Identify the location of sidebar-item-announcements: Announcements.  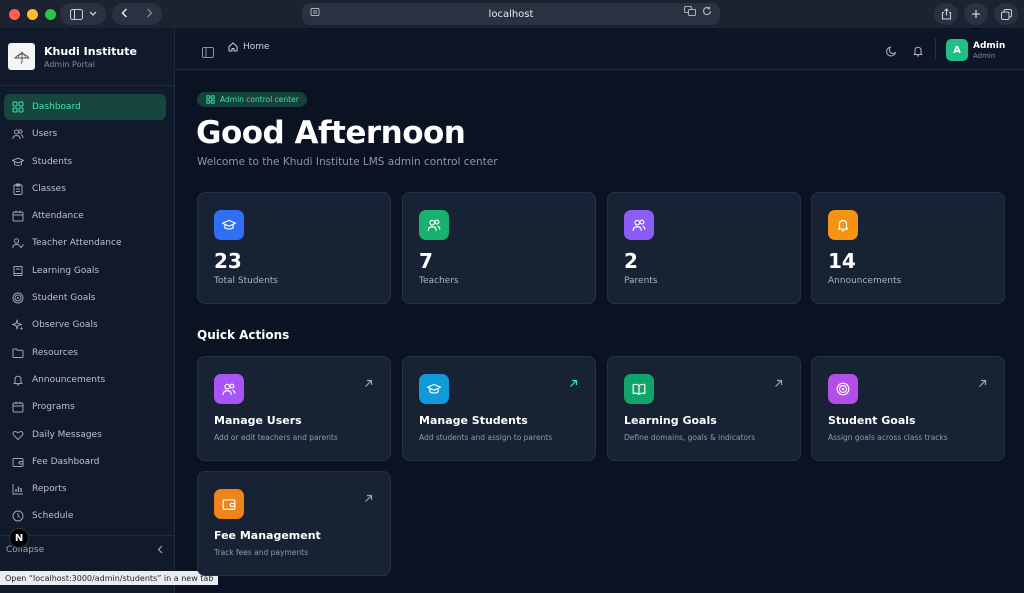
(85, 380).